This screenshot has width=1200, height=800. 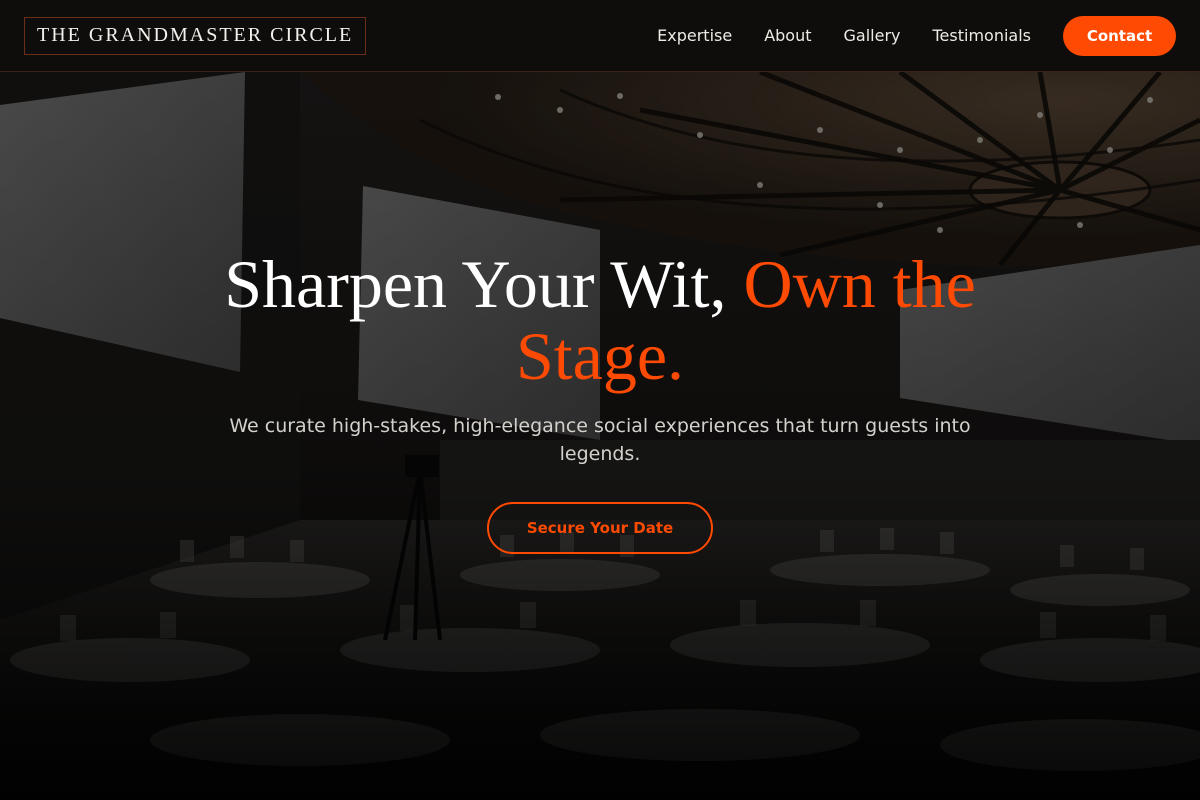 What do you see at coordinates (195, 35) in the screenshot?
I see `brand-logo: THE GRANDMASTER CIRCLE` at bounding box center [195, 35].